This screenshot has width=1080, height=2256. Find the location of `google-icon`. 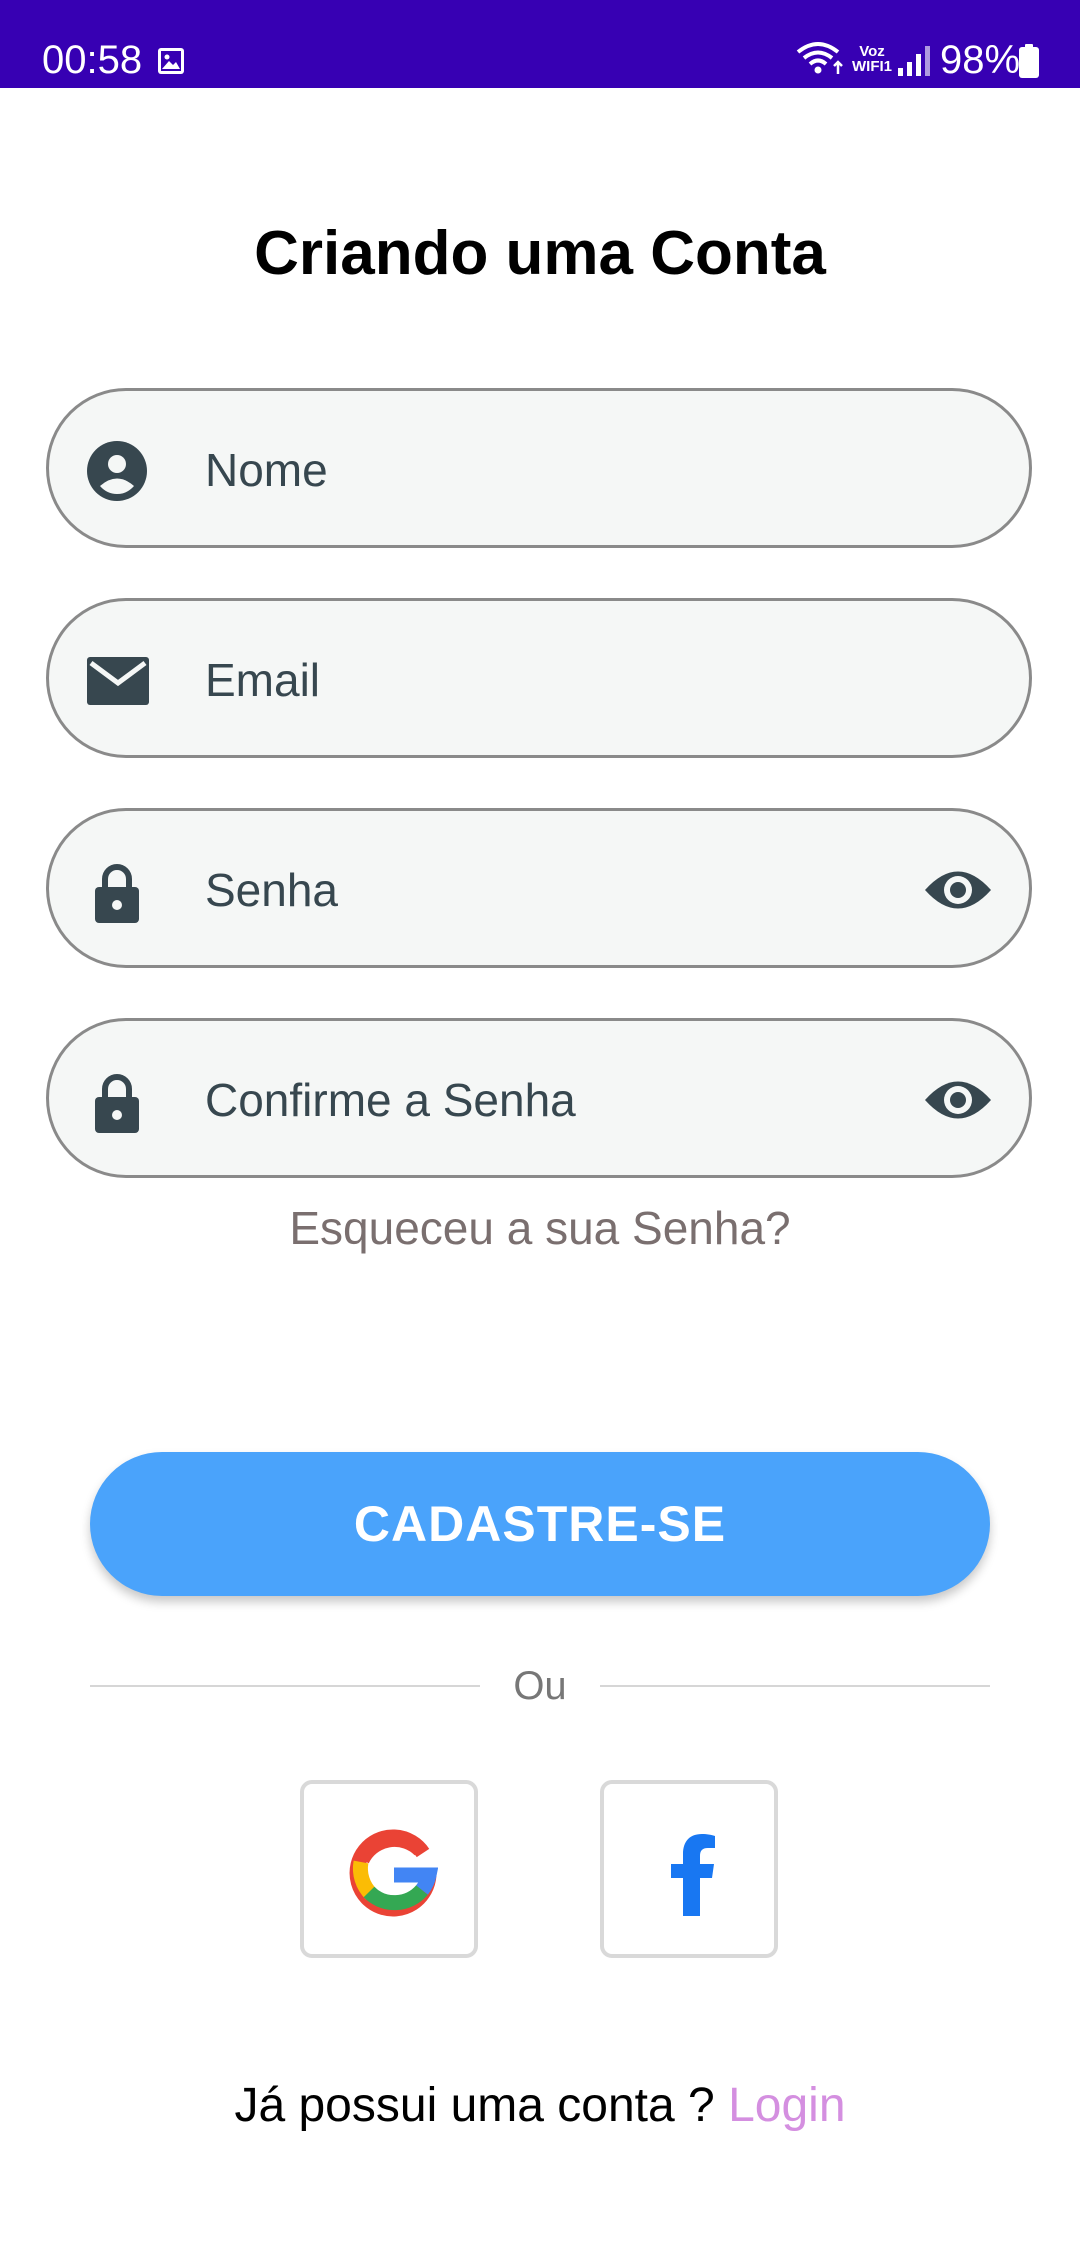

google-icon is located at coordinates (393, 1873).